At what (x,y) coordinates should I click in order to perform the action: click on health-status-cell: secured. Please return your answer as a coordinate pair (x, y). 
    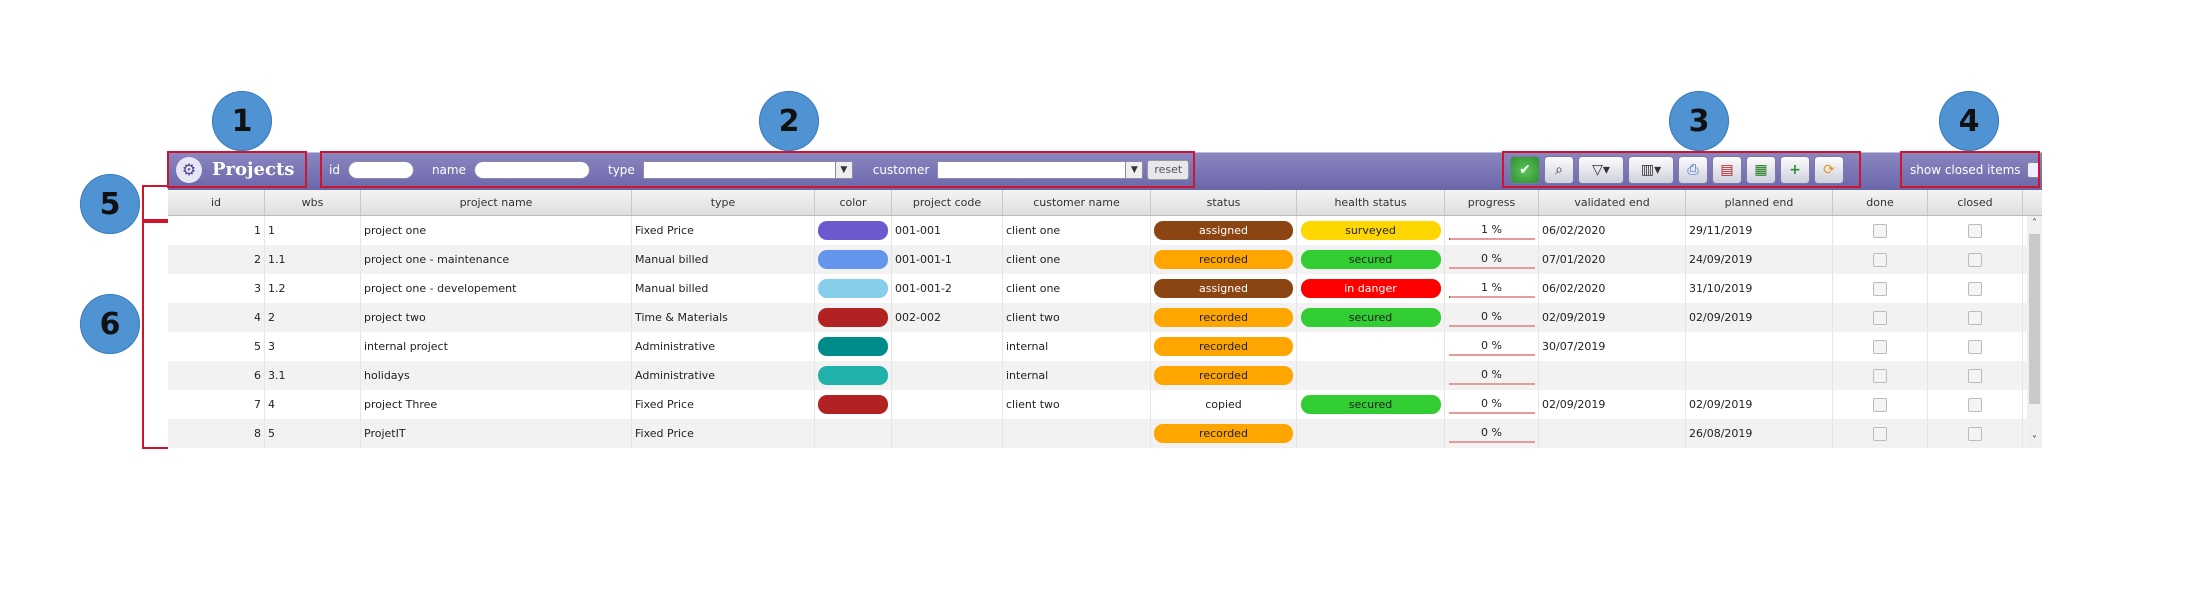
    Looking at the image, I should click on (1371, 317).